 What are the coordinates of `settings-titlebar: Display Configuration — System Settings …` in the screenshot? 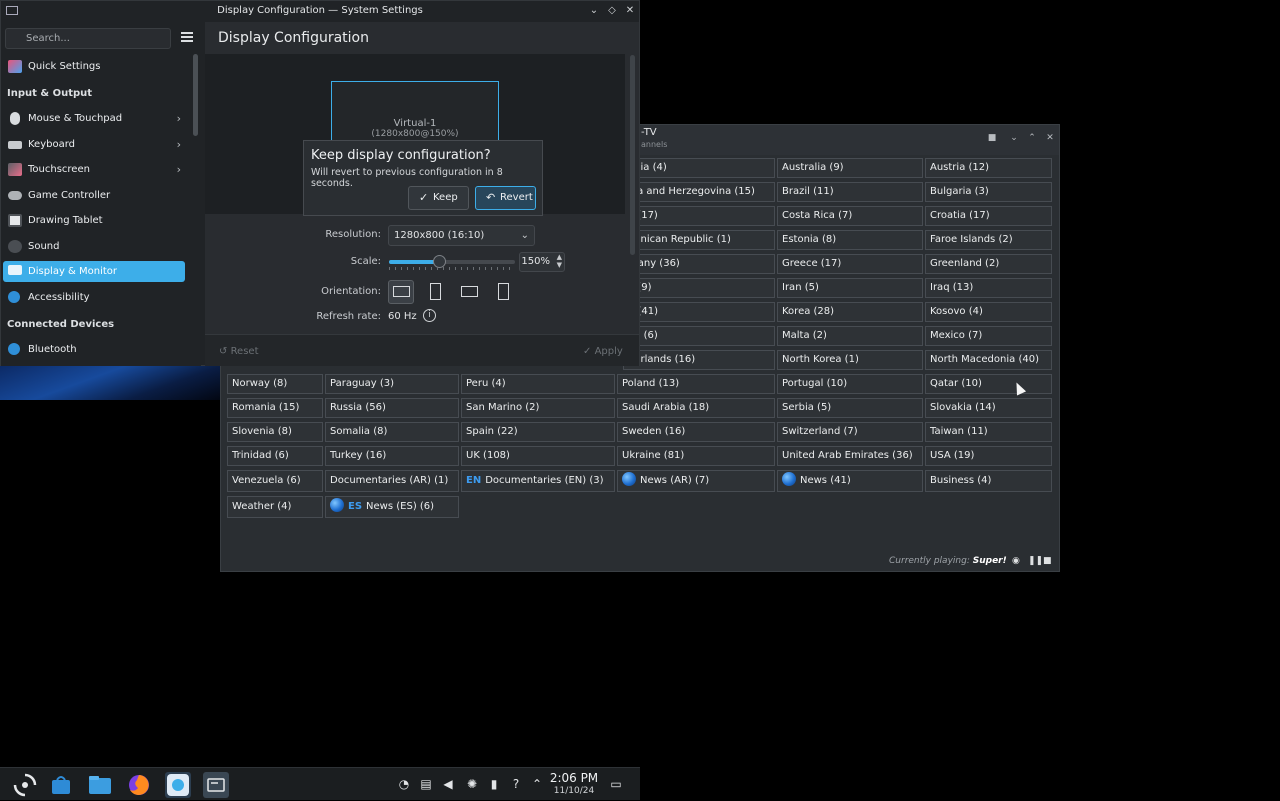 It's located at (320, 11).